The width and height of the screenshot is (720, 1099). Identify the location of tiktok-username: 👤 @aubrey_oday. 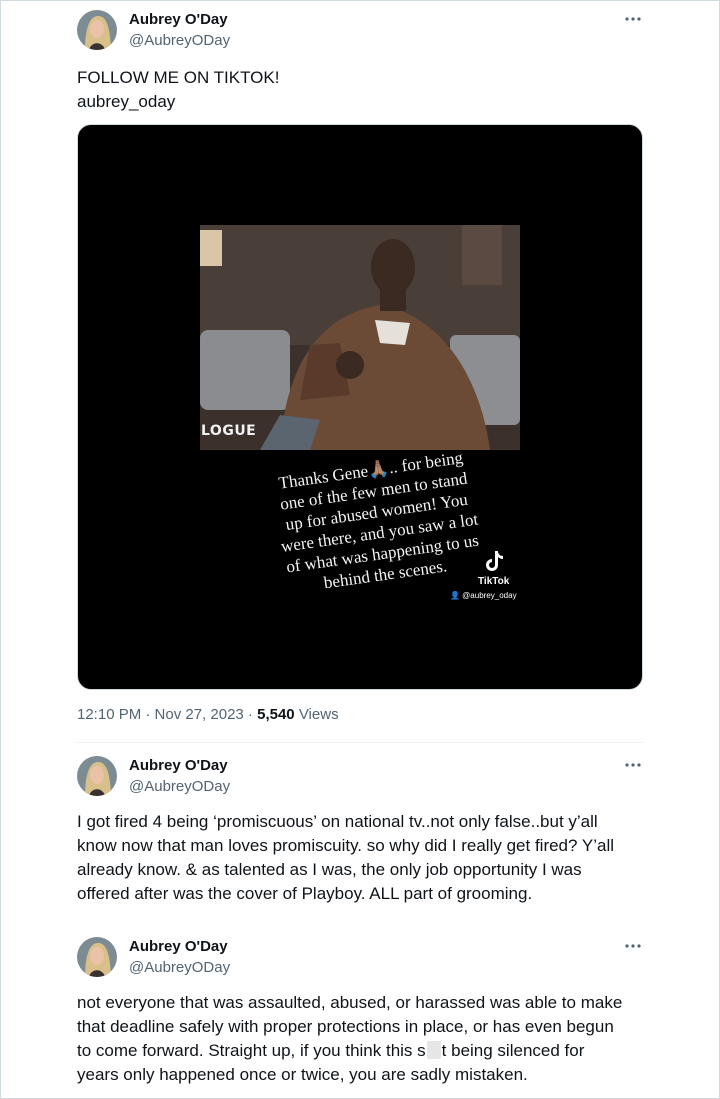
(483, 595).